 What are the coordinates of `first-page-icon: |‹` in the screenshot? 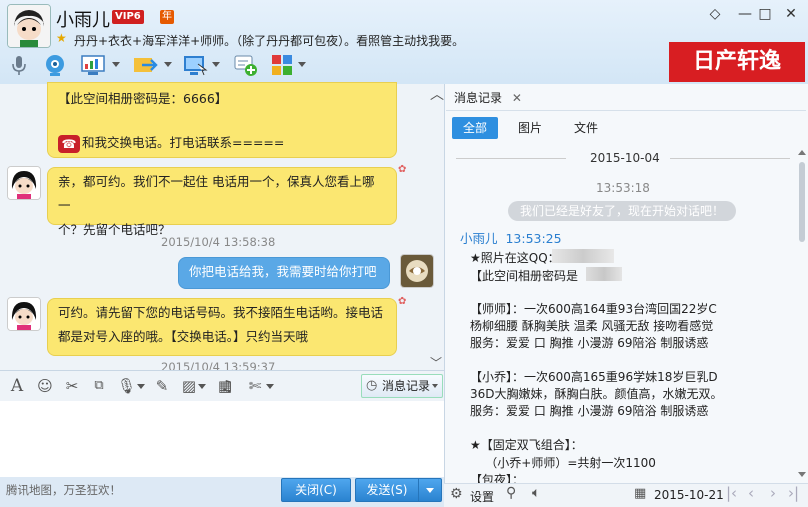 It's located at (731, 493).